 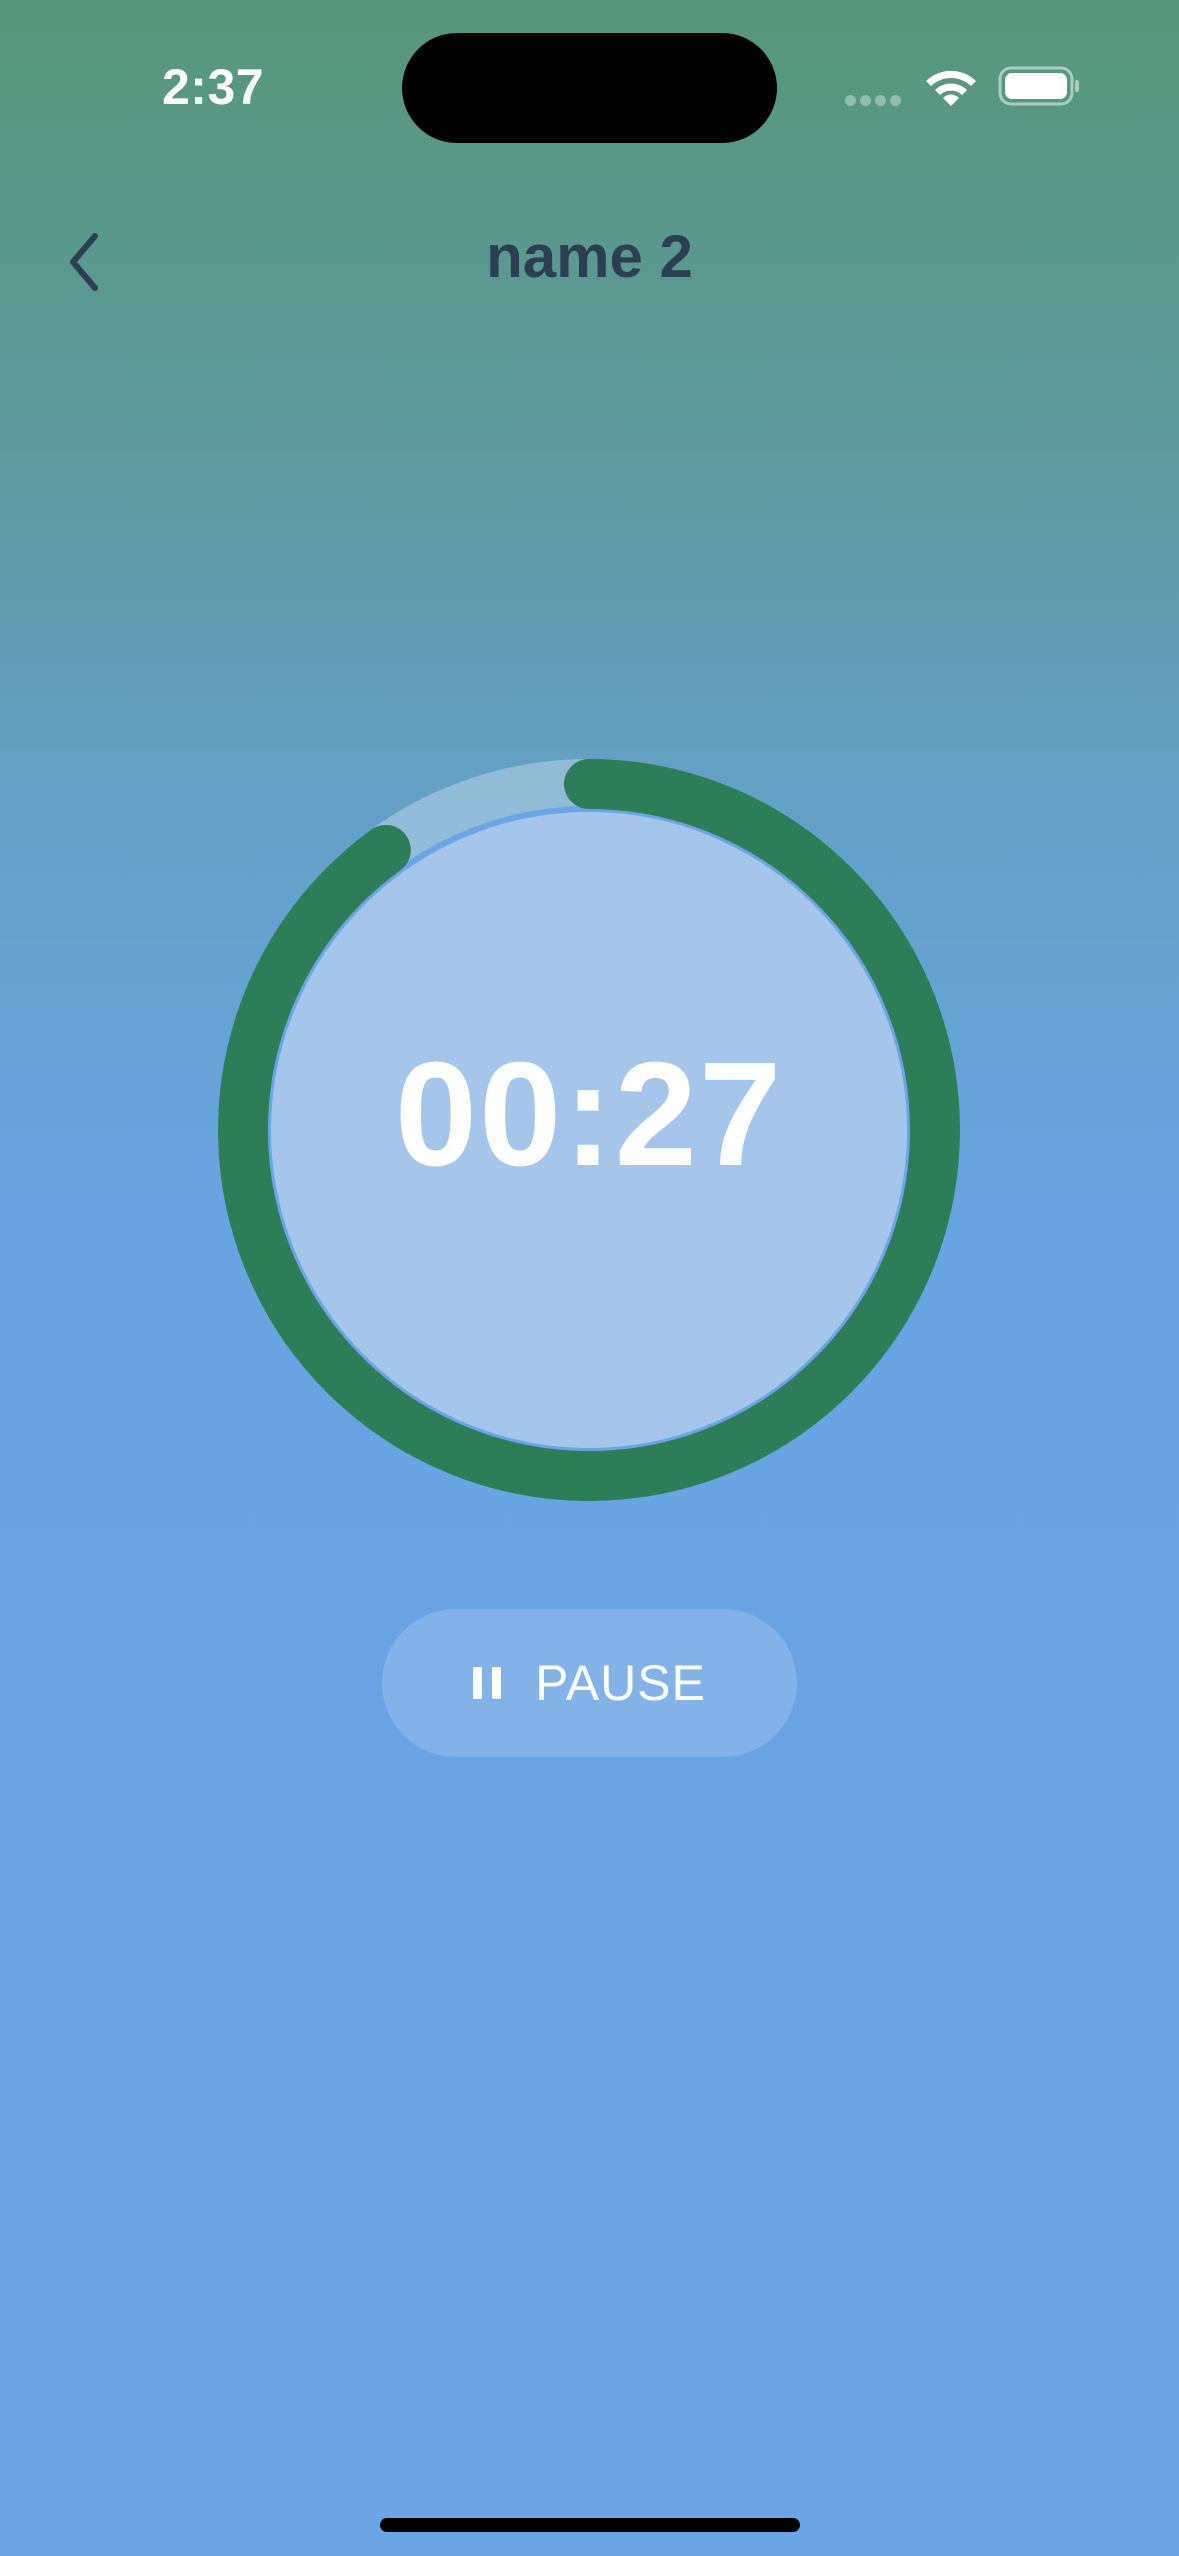 I want to click on cellular-signal-icon, so click(x=875, y=102).